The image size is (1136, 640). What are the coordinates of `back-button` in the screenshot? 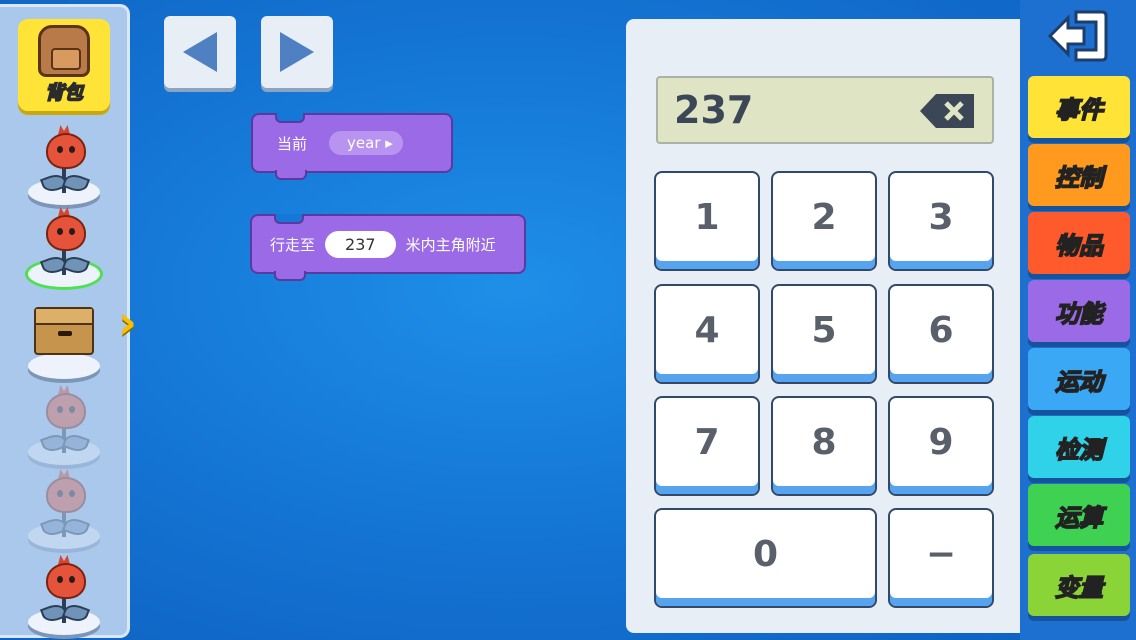 It's located at (200, 52).